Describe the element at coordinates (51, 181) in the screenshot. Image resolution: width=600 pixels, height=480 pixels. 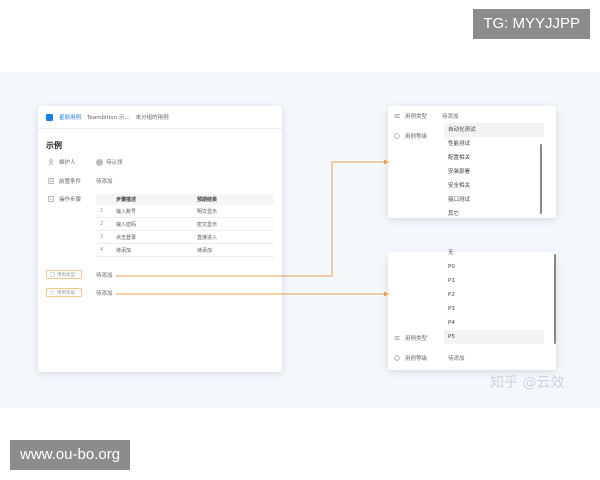
I see `document-icon` at that location.